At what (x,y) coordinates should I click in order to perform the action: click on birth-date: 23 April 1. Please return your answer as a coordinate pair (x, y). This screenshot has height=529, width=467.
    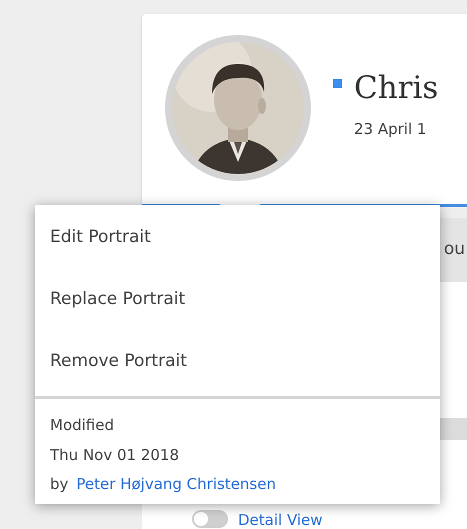
    Looking at the image, I should click on (390, 129).